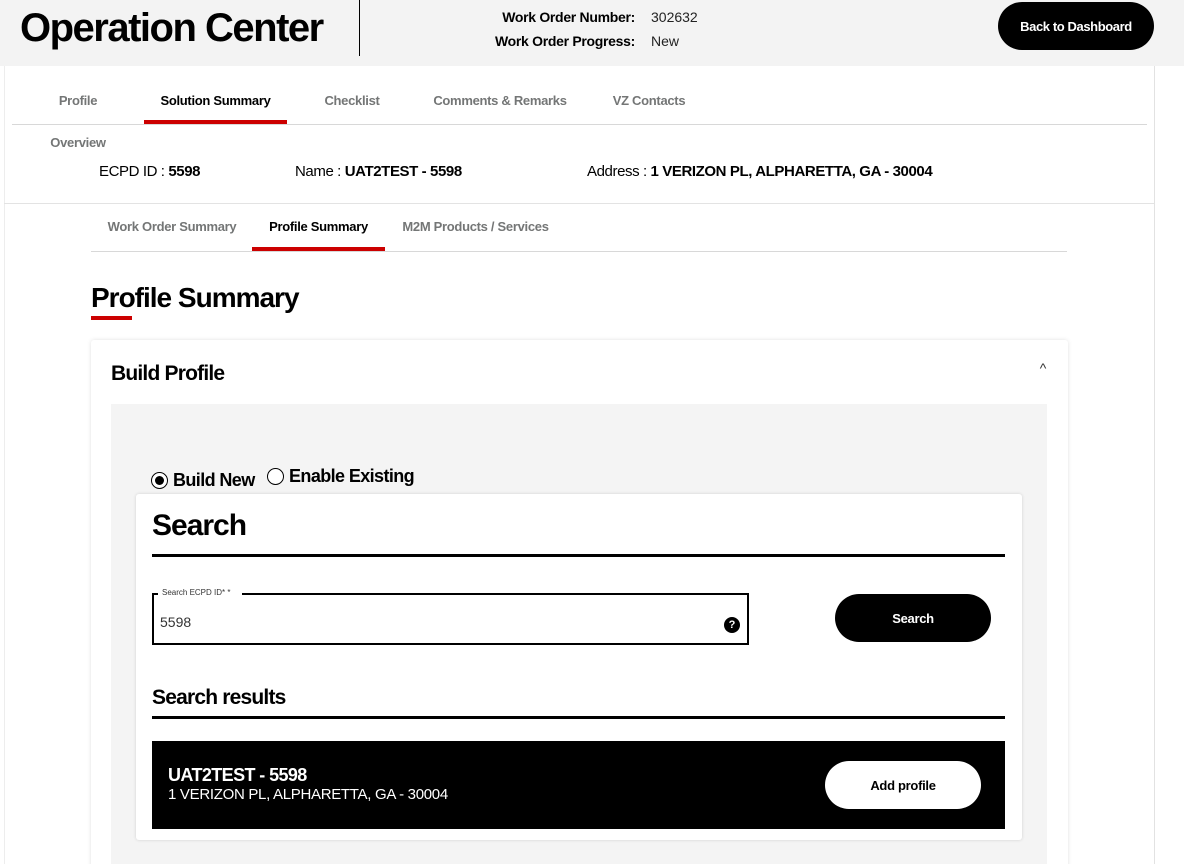 The height and width of the screenshot is (864, 1184). I want to click on tab-comments-remarks: Comments & Remarks, so click(500, 102).